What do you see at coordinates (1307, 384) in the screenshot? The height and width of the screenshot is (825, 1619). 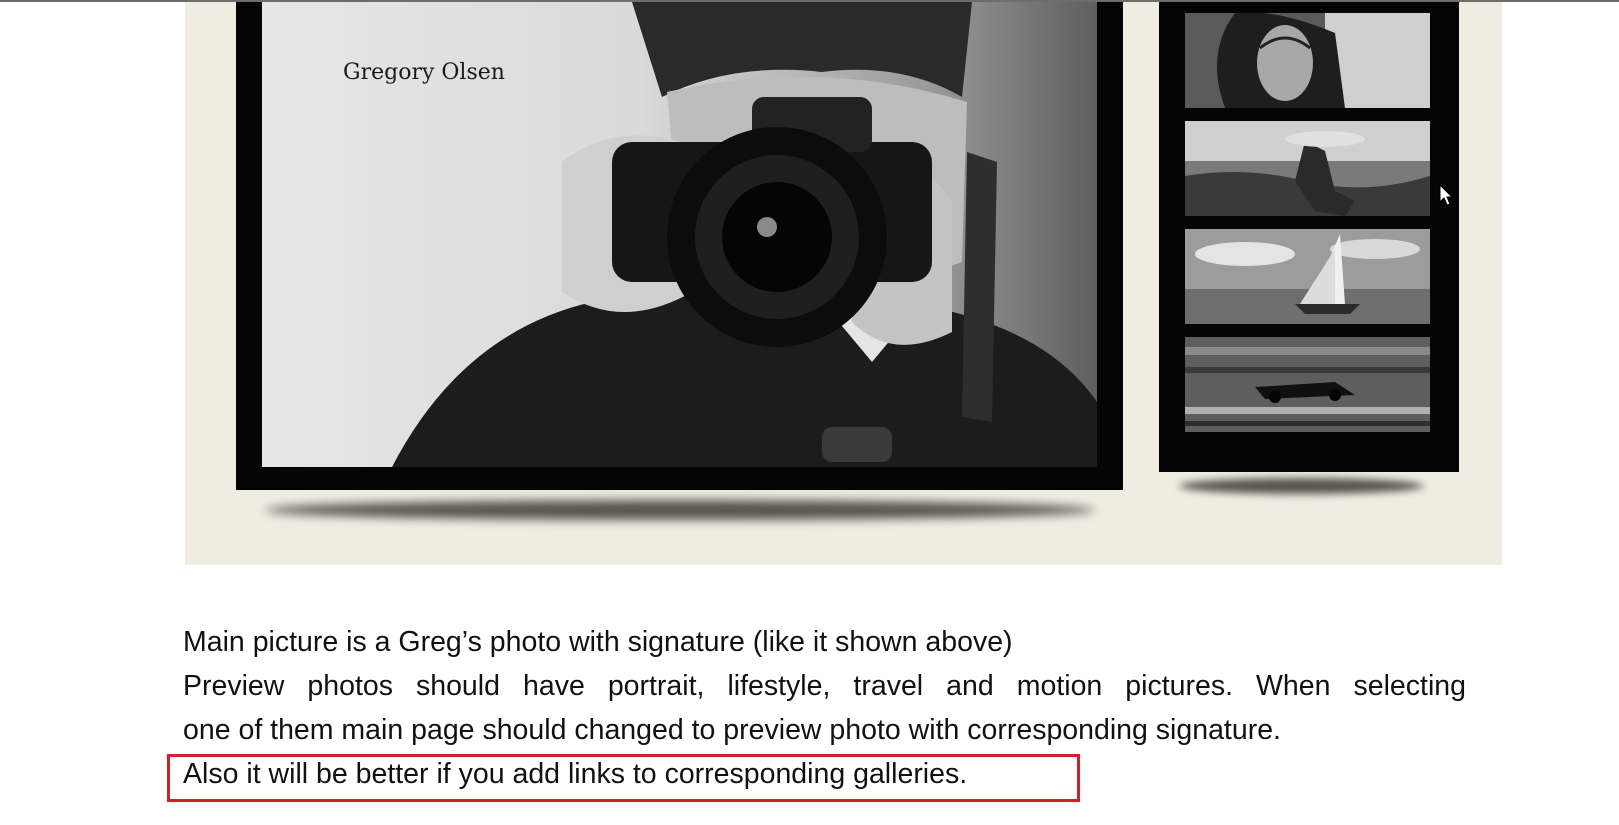 I see `preview-photo-motion` at bounding box center [1307, 384].